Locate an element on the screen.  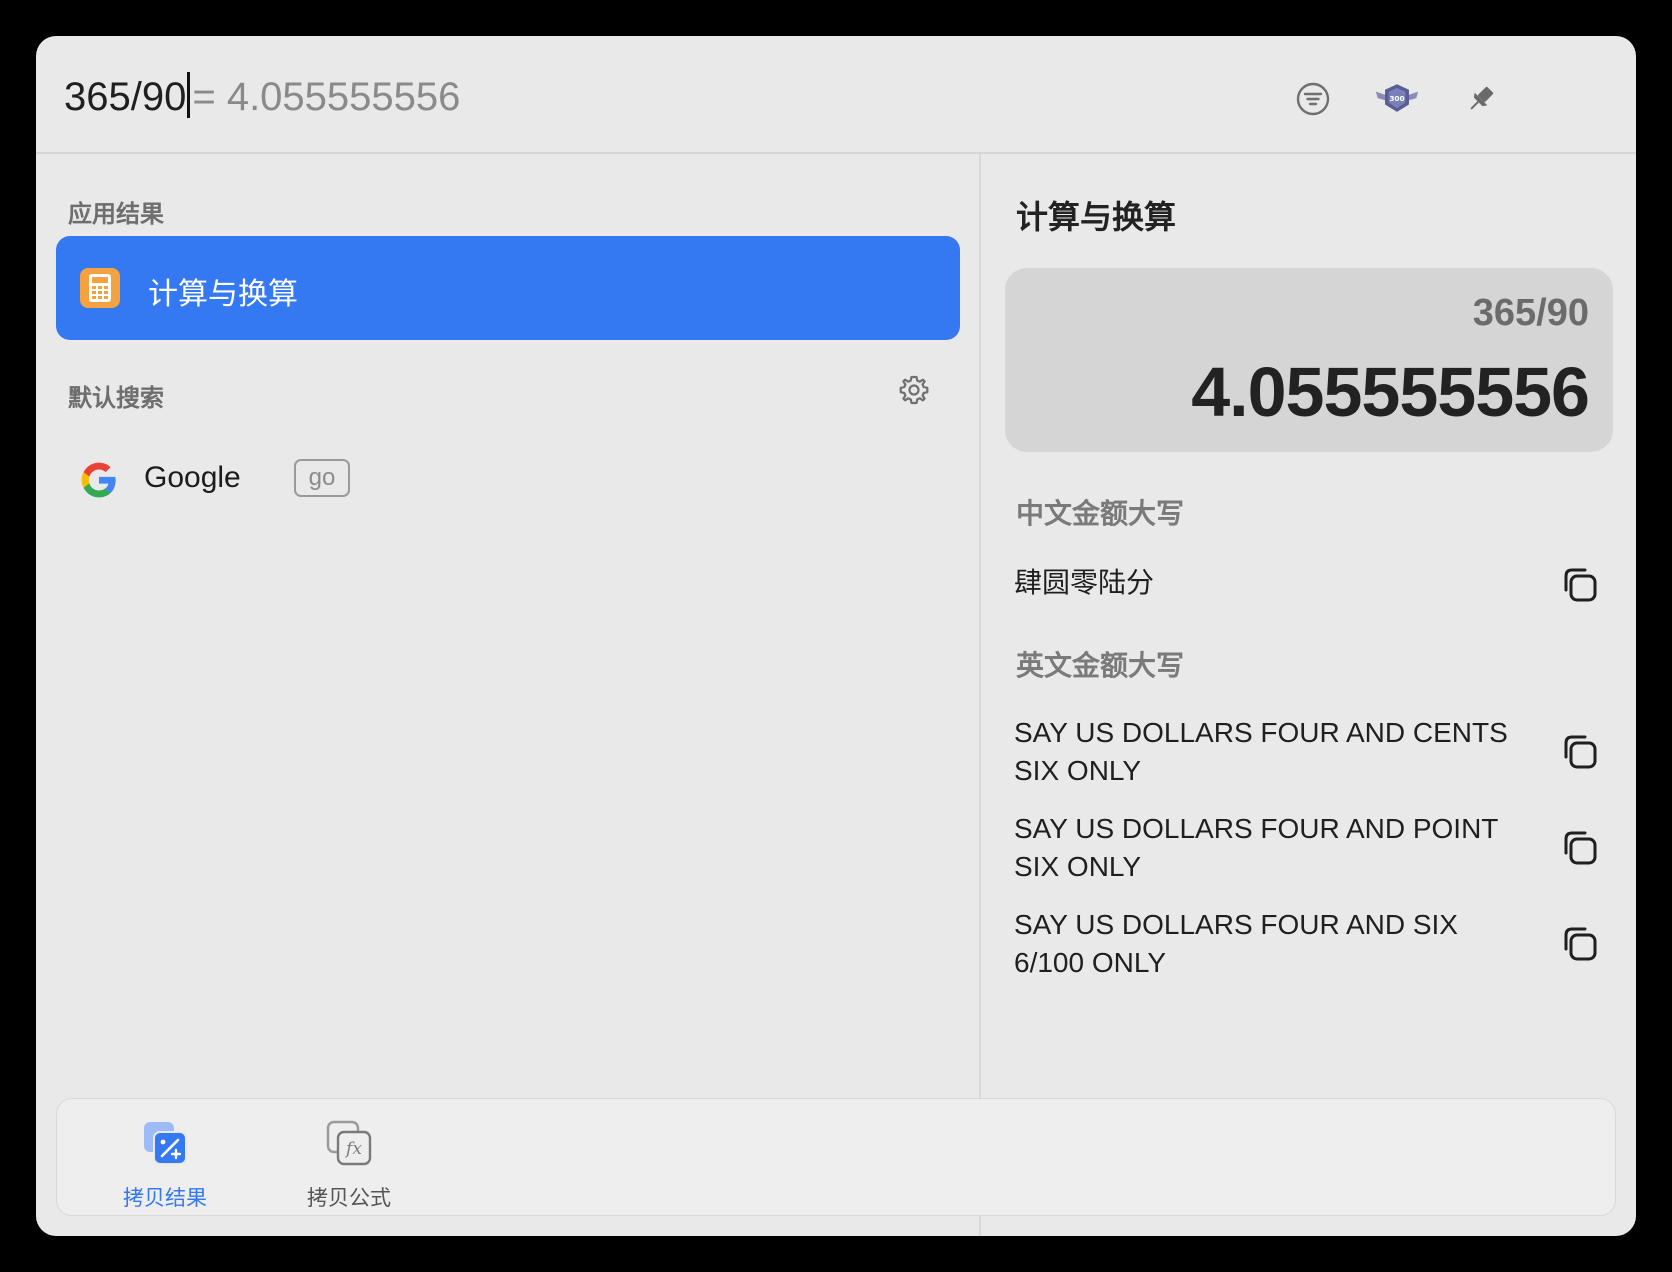
copy-result-button: 拷贝结果 is located at coordinates (165, 1165).